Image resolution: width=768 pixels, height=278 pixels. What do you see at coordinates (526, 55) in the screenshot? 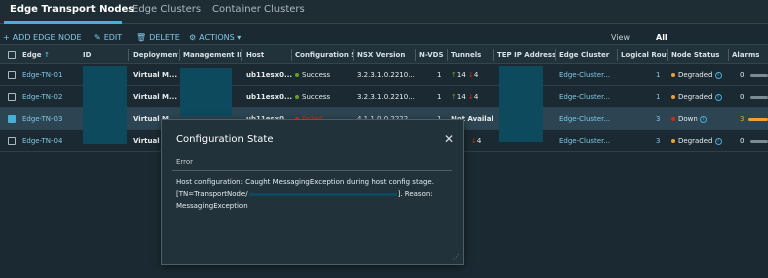
I see `column-tep-ip-addresses: TEP IP Addresses` at bounding box center [526, 55].